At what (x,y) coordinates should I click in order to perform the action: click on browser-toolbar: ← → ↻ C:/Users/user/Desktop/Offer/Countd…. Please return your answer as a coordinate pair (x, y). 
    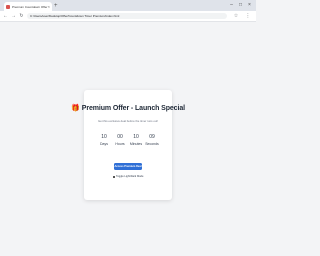
    Looking at the image, I should click on (128, 16).